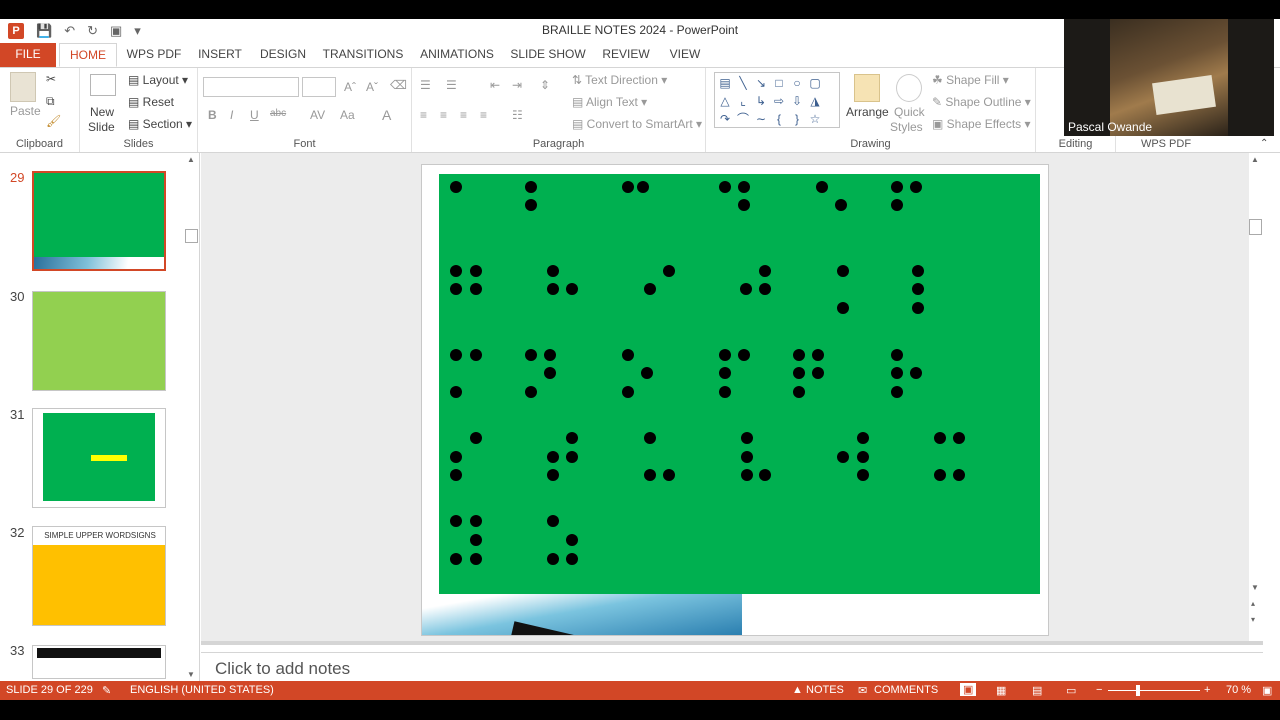 Image resolution: width=1280 pixels, height=720 pixels. Describe the element at coordinates (797, 119) in the screenshot. I see `brace-close-icon: }` at that location.